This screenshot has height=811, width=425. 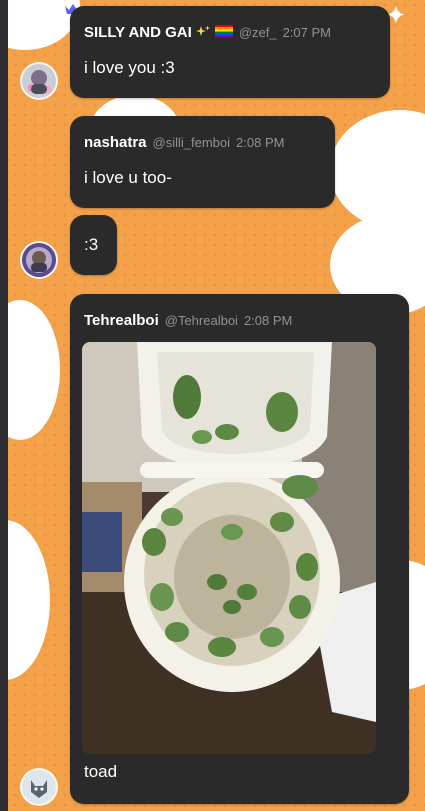 What do you see at coordinates (192, 142) in the screenshot?
I see `author-handle: @silli_femboi` at bounding box center [192, 142].